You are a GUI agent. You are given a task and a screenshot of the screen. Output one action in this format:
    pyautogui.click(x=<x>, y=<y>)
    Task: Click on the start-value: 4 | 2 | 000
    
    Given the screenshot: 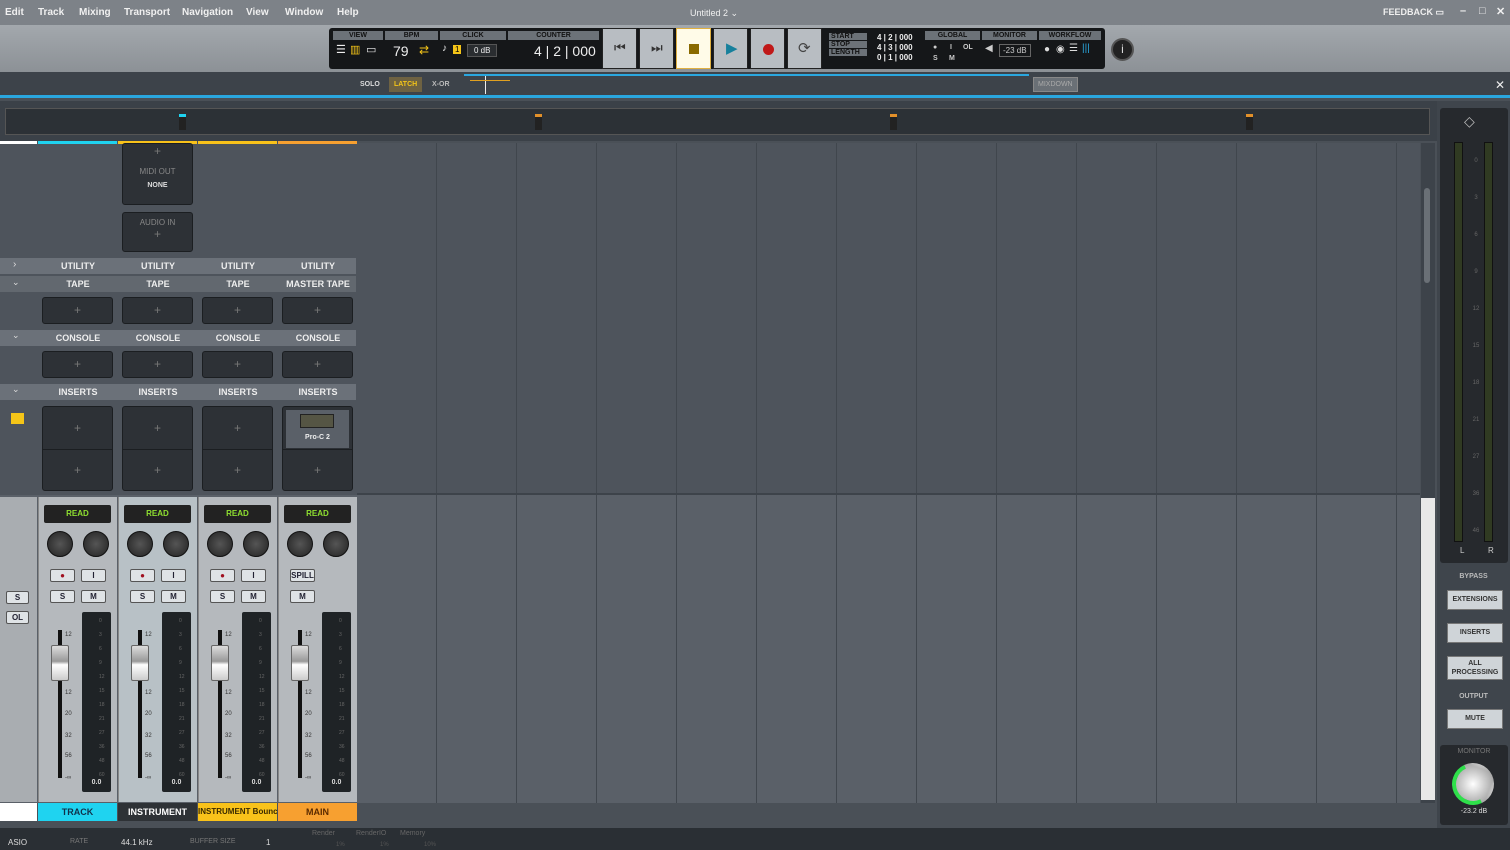 What is the action you would take?
    pyautogui.click(x=899, y=38)
    